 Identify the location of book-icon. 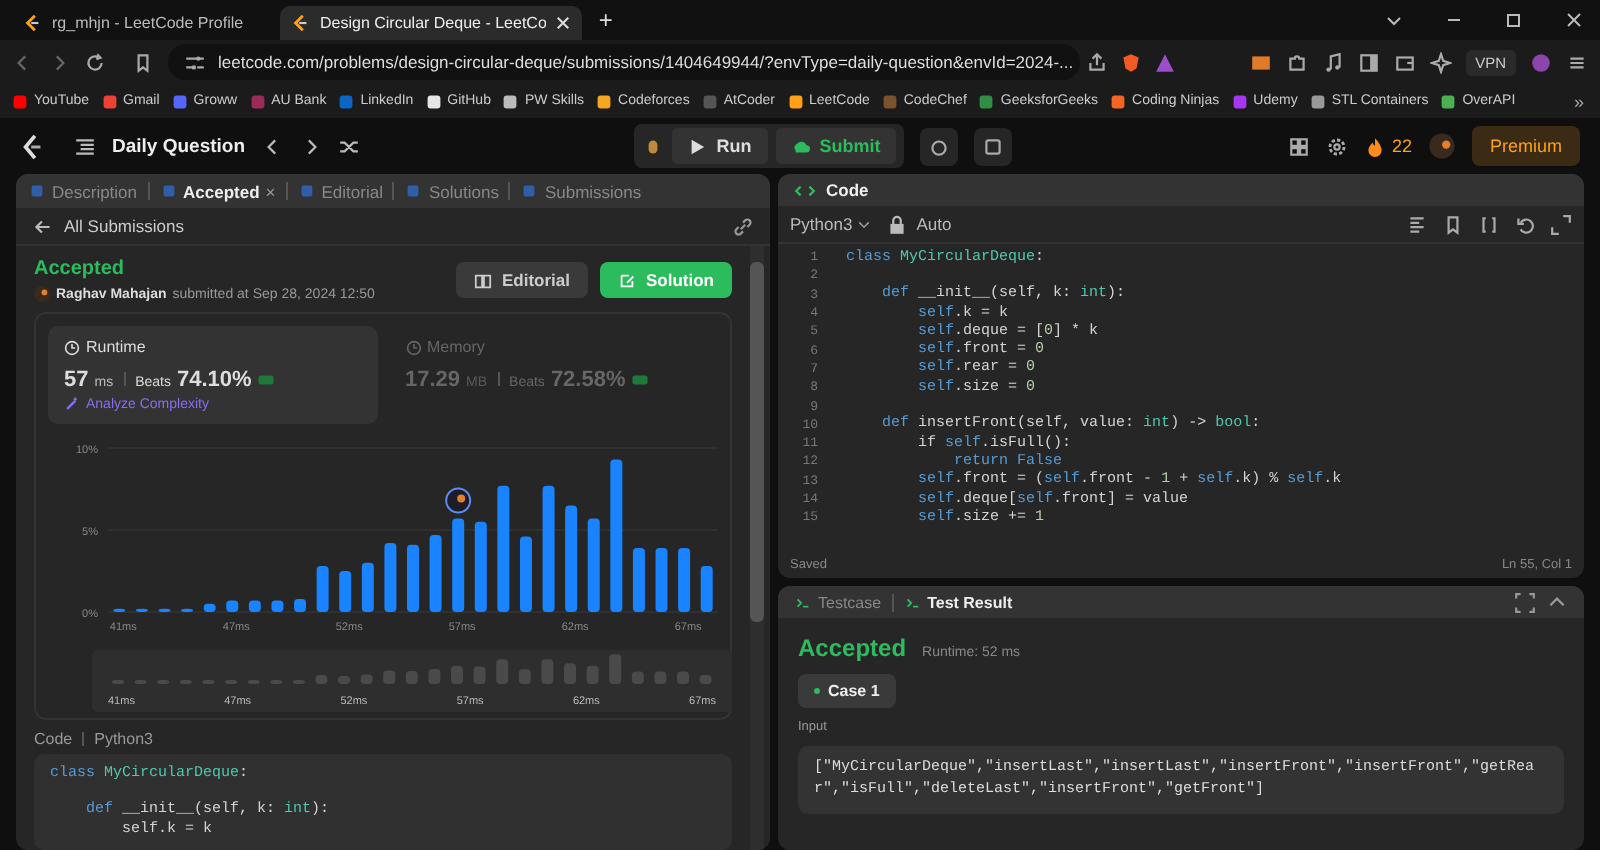
(482, 280).